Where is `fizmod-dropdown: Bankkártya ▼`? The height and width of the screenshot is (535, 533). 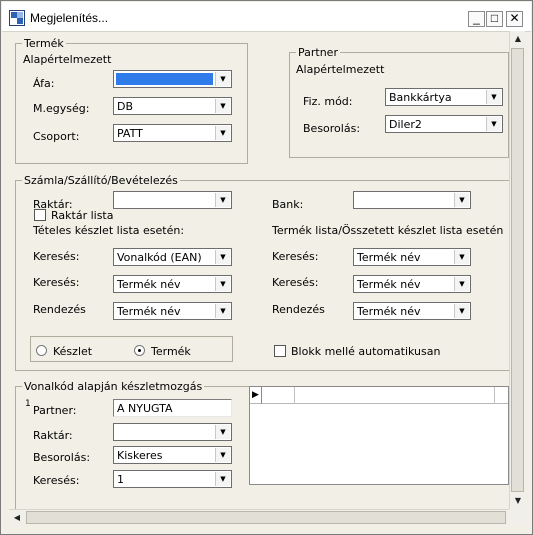
fizmod-dropdown: Bankkártya ▼ is located at coordinates (444, 97).